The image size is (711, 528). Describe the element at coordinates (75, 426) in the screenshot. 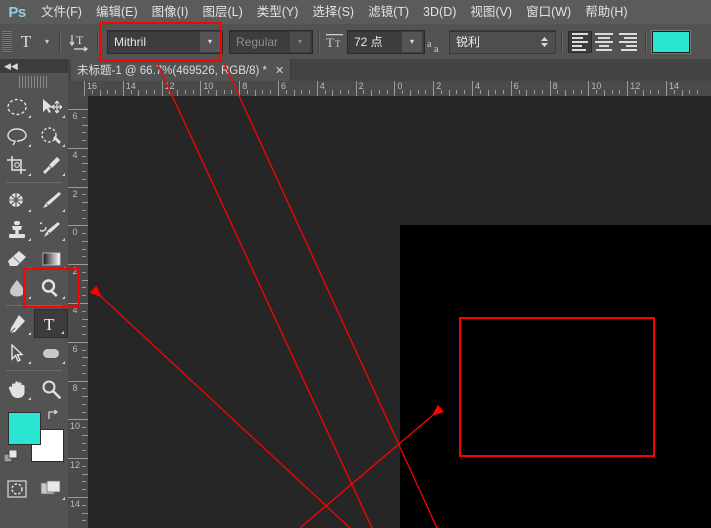

I see `ruler-label: 10` at that location.